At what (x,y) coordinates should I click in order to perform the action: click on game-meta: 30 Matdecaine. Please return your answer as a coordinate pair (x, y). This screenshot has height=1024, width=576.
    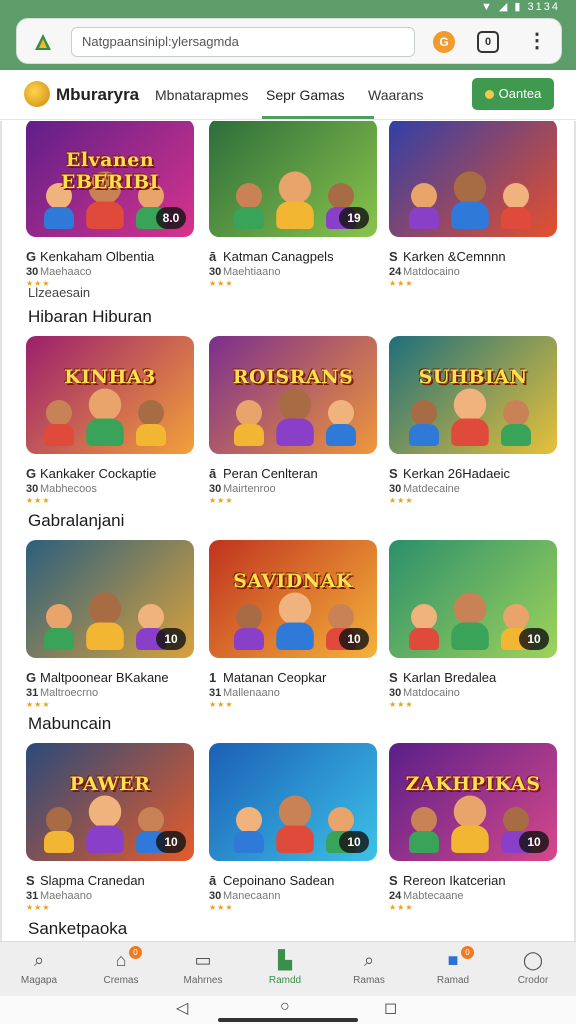
    Looking at the image, I should click on (473, 489).